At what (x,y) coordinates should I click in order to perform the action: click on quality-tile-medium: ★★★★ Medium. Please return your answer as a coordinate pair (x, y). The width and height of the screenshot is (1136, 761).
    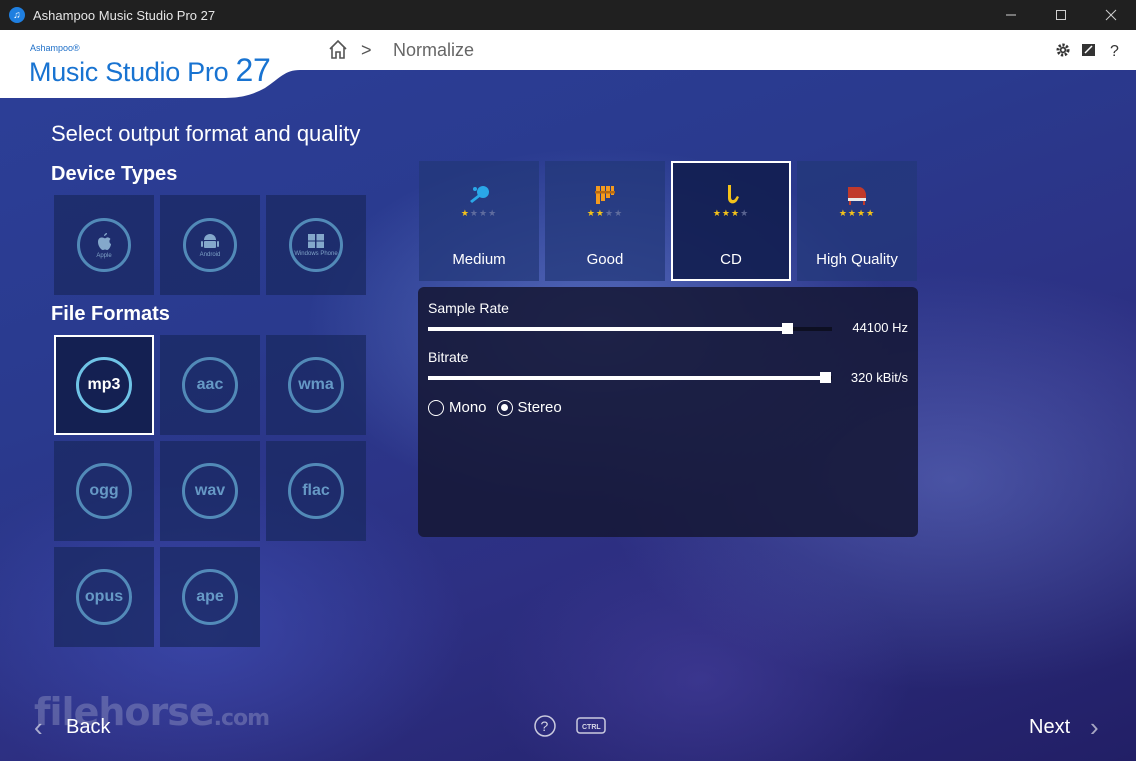
    Looking at the image, I should click on (479, 221).